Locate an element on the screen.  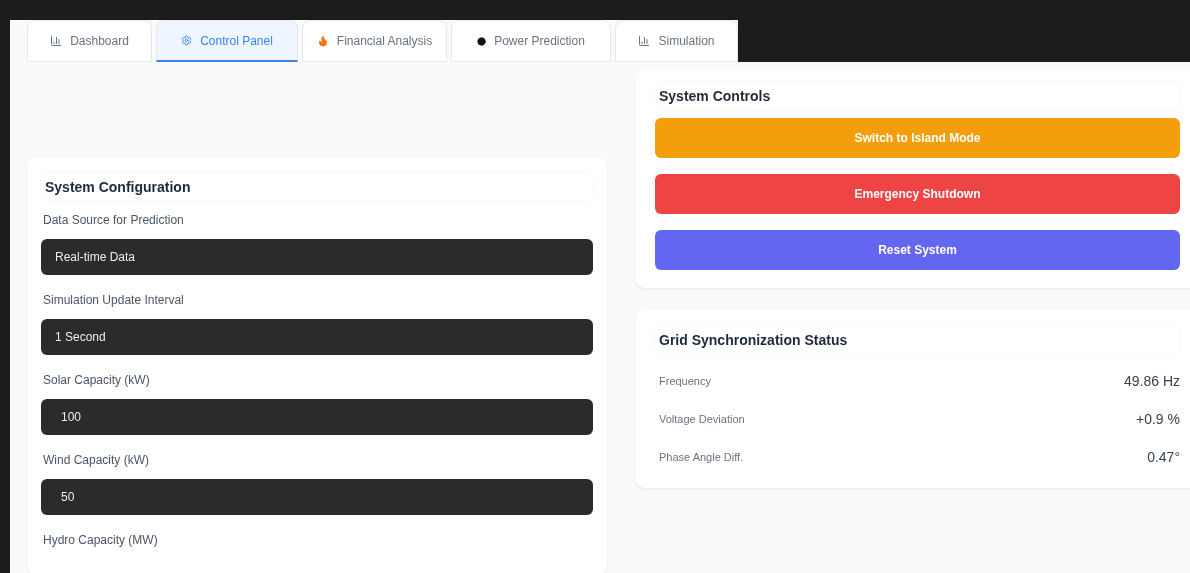
card-title: System Configuration is located at coordinates (317, 187).